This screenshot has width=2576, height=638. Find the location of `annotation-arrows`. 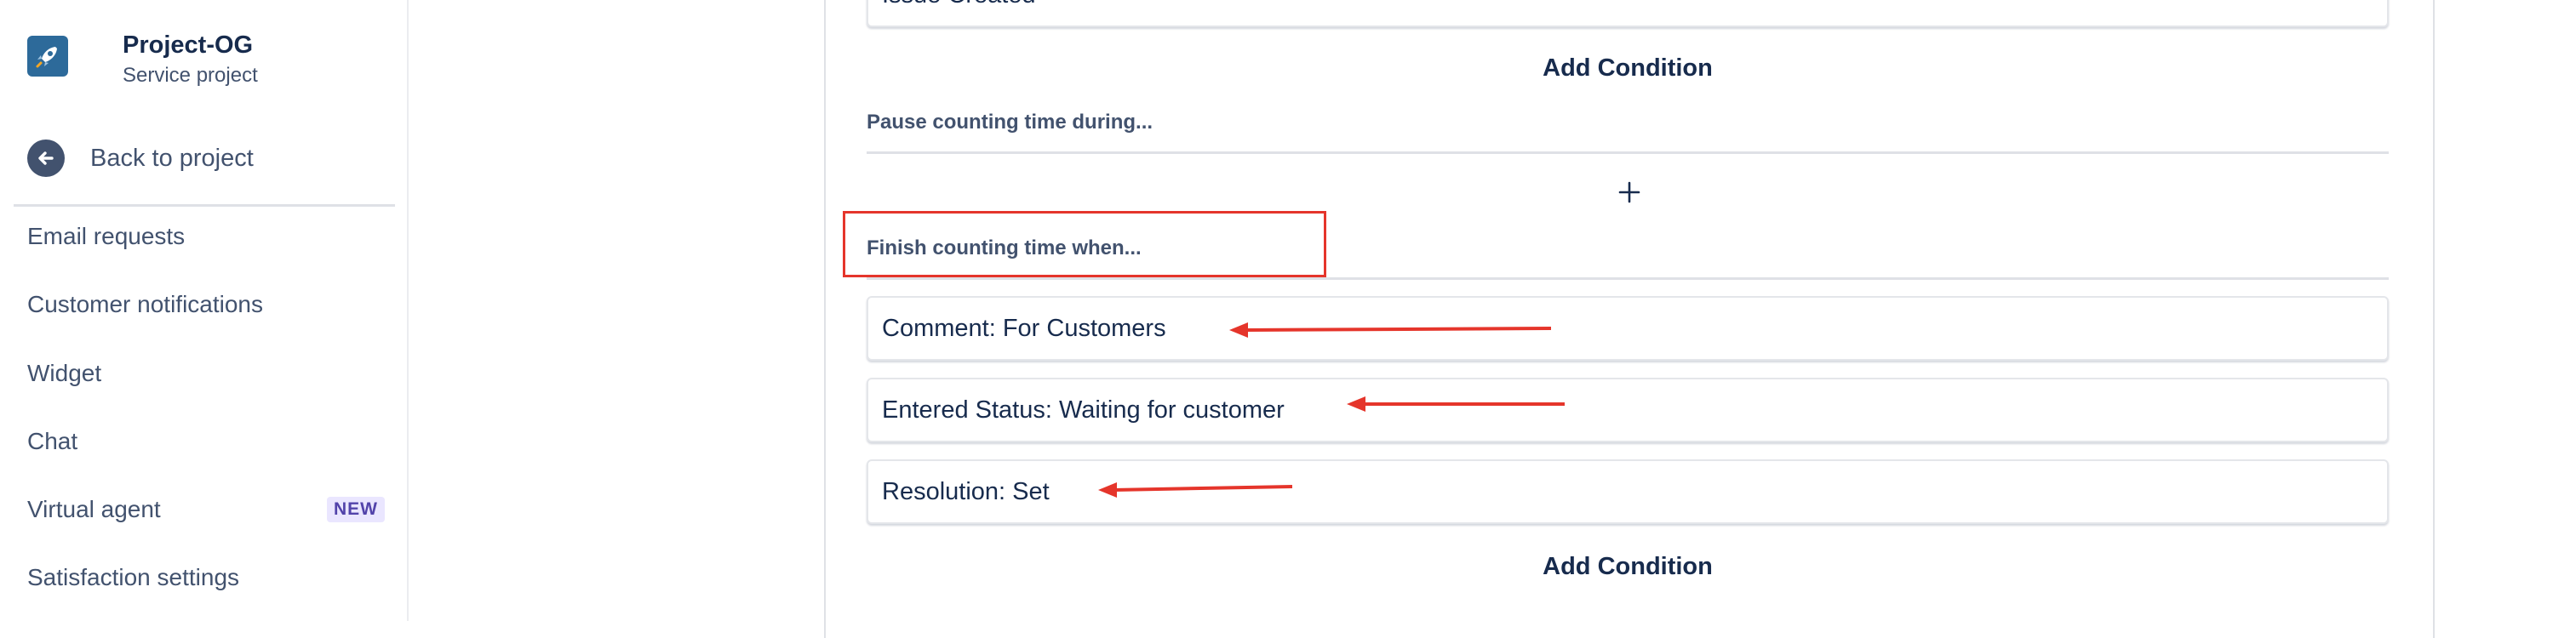

annotation-arrows is located at coordinates (1331, 410).